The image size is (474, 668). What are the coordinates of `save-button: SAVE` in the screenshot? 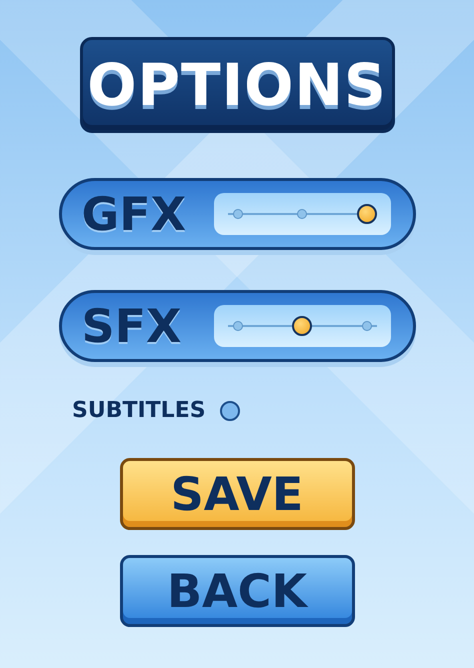 It's located at (237, 494).